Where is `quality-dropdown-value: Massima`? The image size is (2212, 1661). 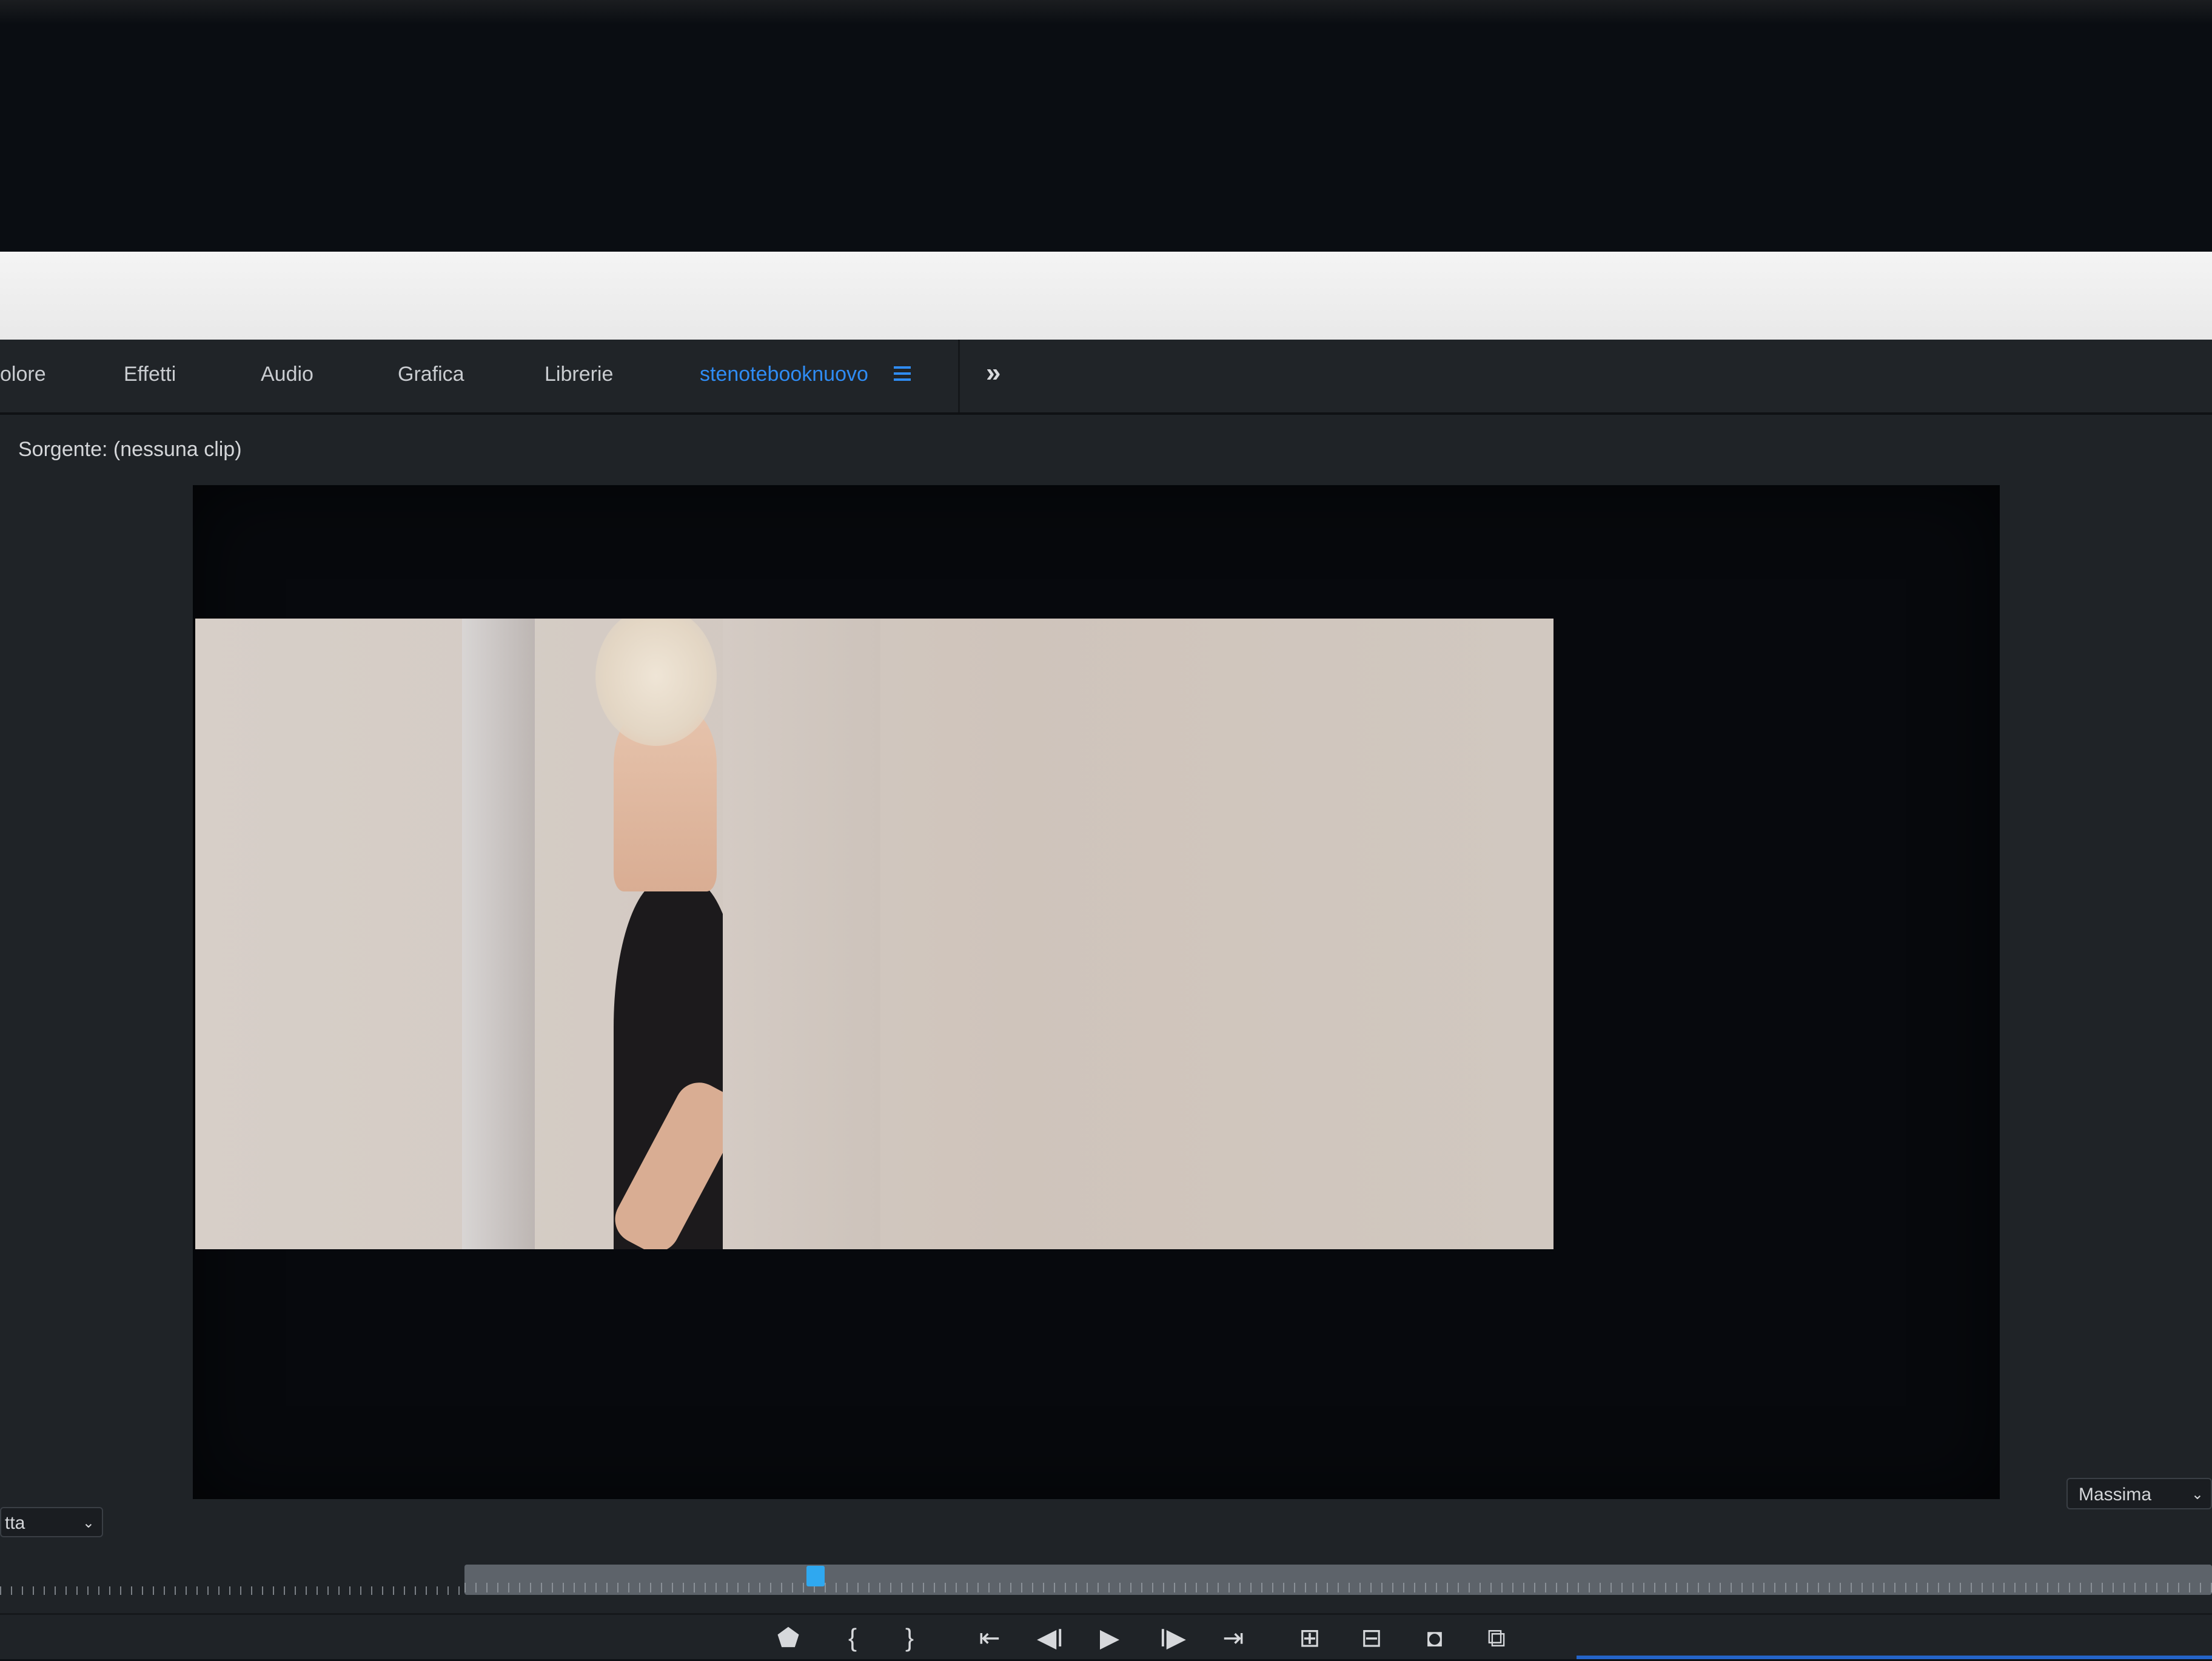
quality-dropdown-value: Massima is located at coordinates (2115, 1495).